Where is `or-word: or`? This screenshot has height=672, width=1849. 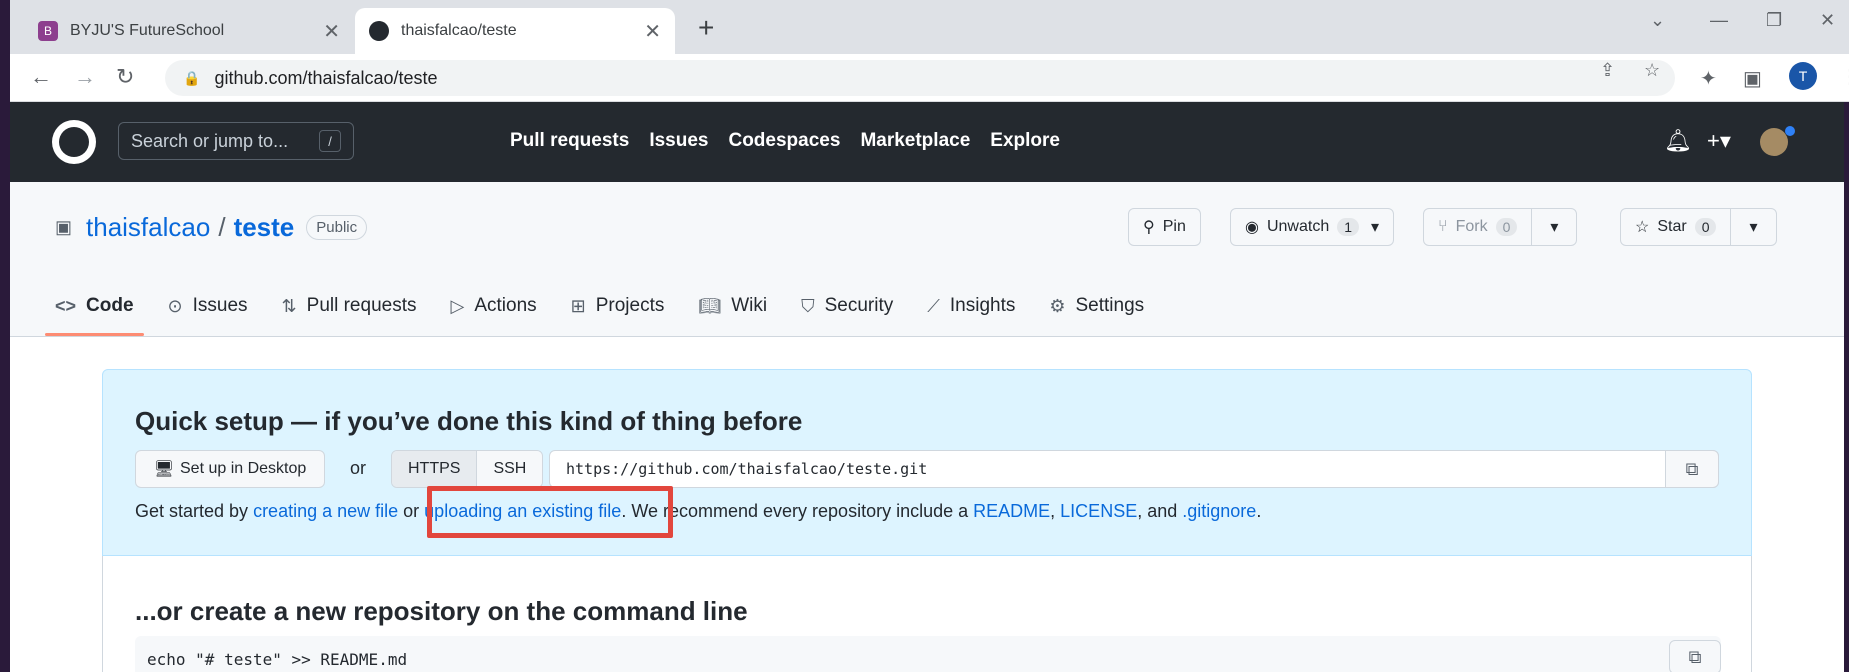 or-word: or is located at coordinates (411, 511).